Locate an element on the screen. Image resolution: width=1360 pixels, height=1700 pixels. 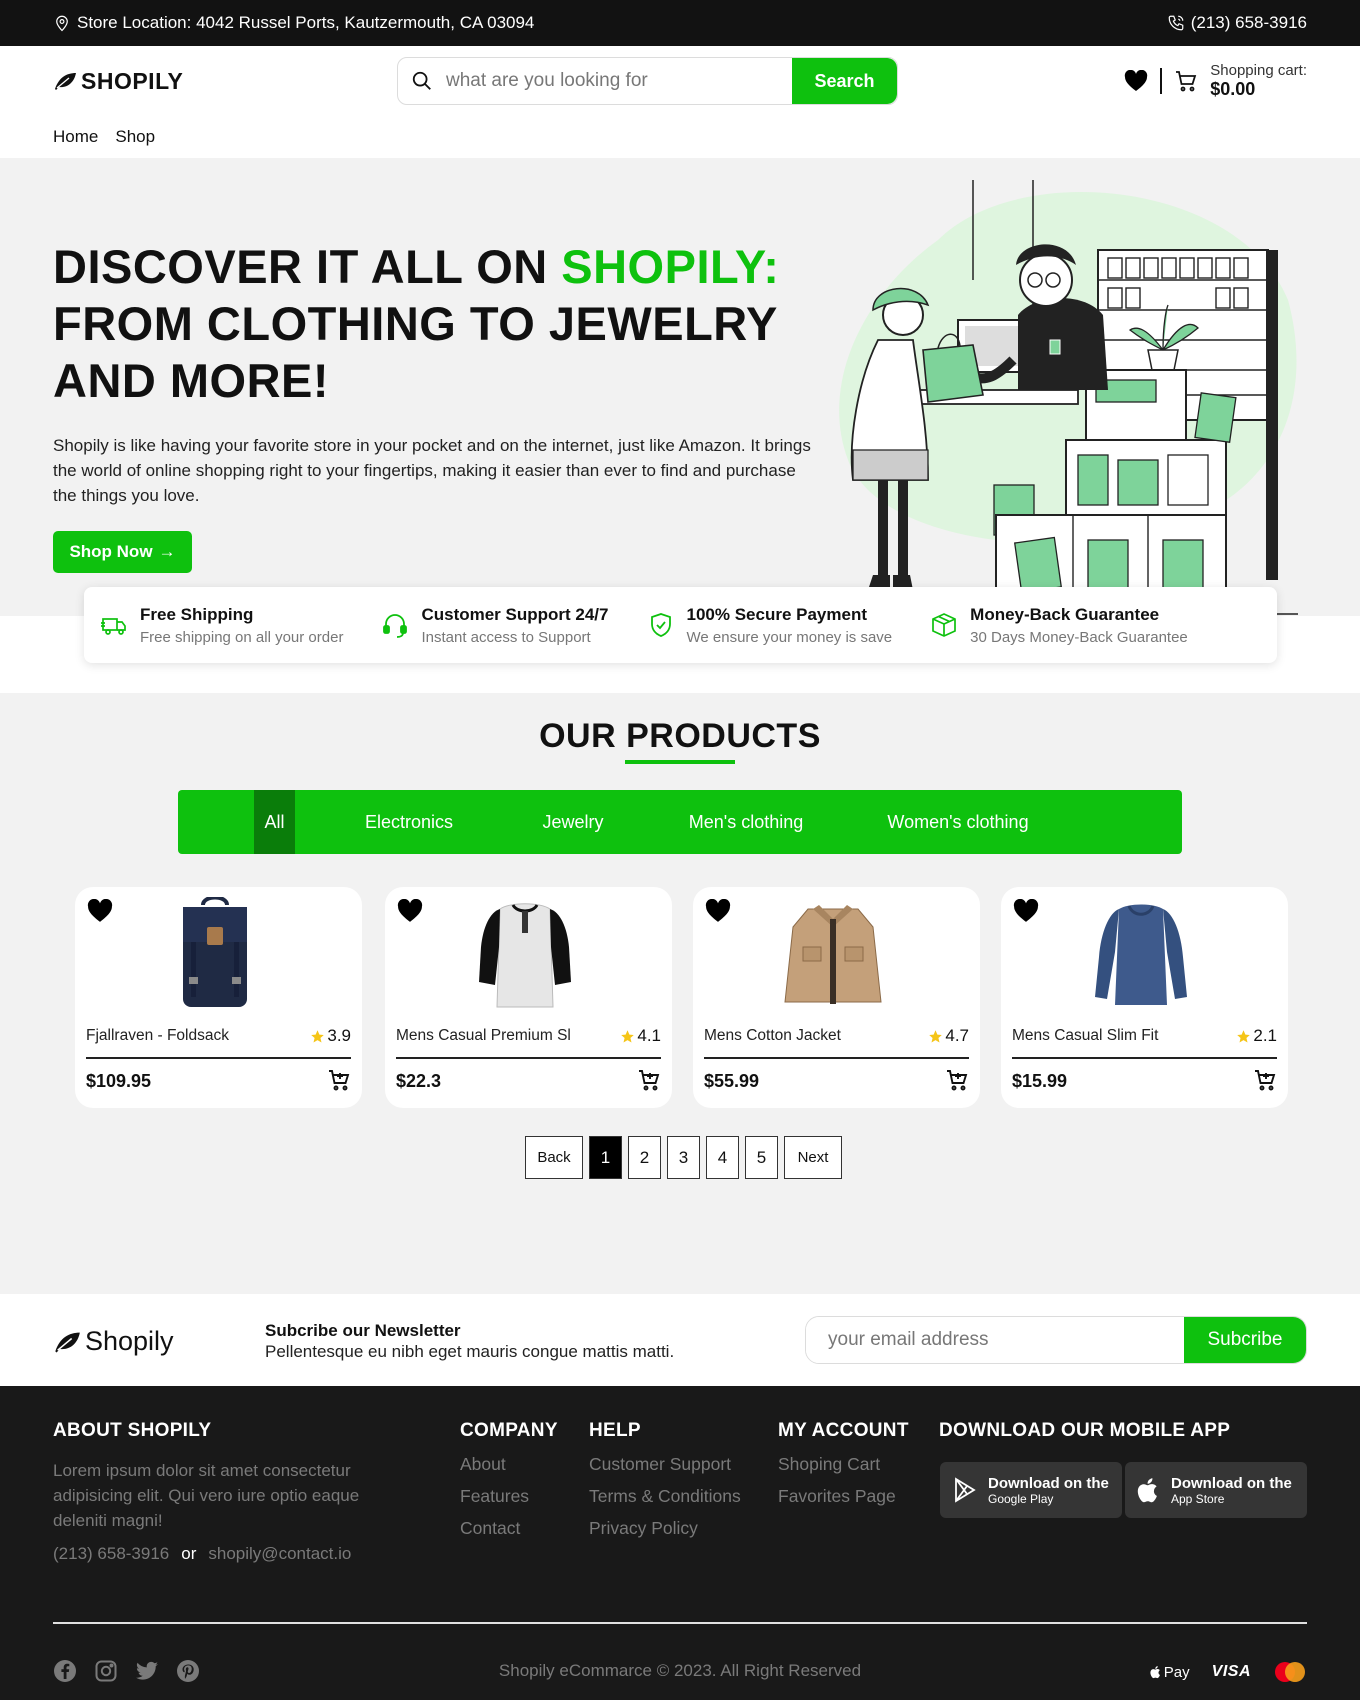
rating-value: 2.1 is located at coordinates (1265, 1035).